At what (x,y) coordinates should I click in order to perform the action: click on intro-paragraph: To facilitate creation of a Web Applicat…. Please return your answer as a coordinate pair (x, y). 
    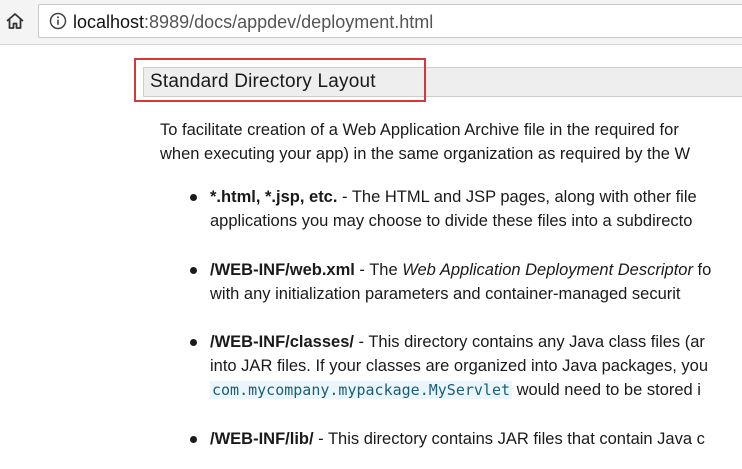
    Looking at the image, I should click on (451, 142).